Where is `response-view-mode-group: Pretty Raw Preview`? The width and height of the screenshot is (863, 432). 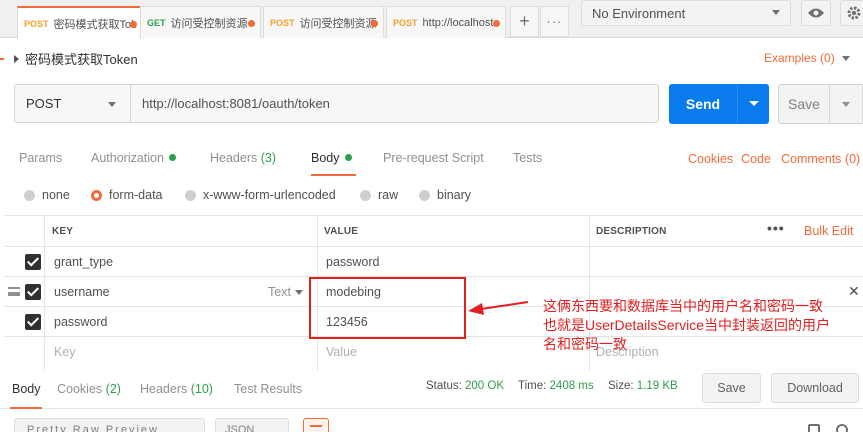 response-view-mode-group: Pretty Raw Preview is located at coordinates (109, 425).